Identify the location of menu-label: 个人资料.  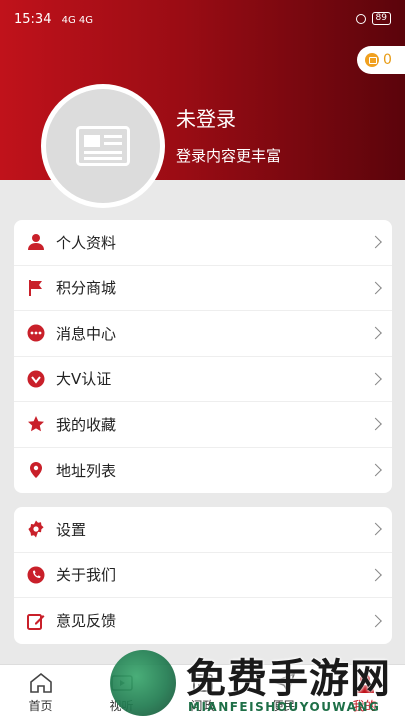
(86, 242).